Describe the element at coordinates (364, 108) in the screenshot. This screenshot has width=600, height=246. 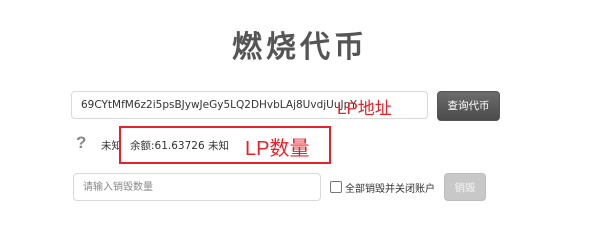
I see `lp-address-annotation: LP地址` at that location.